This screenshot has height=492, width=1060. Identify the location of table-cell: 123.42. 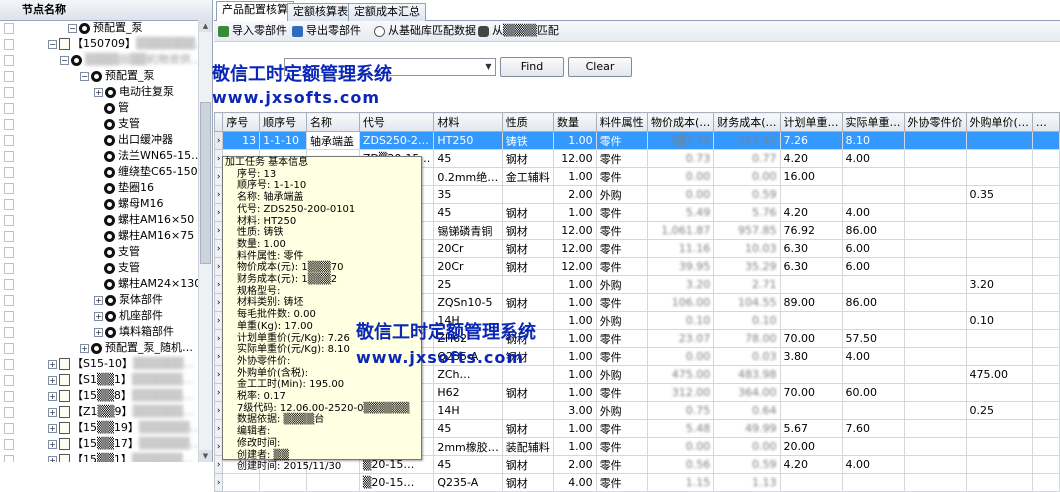
(747, 140).